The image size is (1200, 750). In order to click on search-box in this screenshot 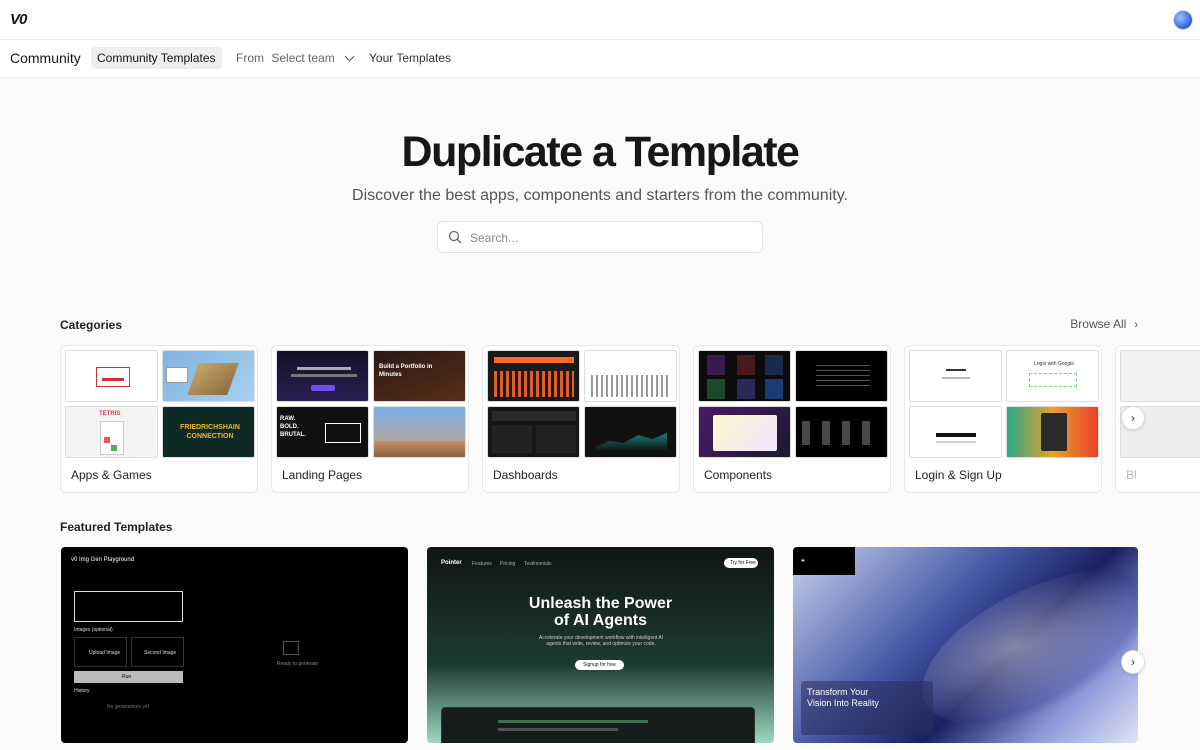, I will do `click(600, 237)`.